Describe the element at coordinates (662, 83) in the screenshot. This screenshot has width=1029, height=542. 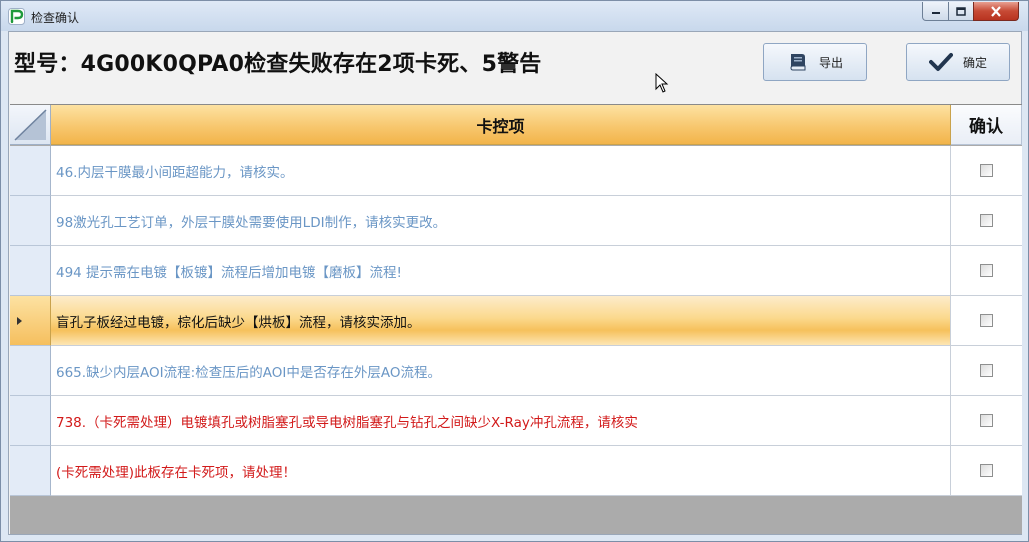
I see `mouse-cursor-icon` at that location.